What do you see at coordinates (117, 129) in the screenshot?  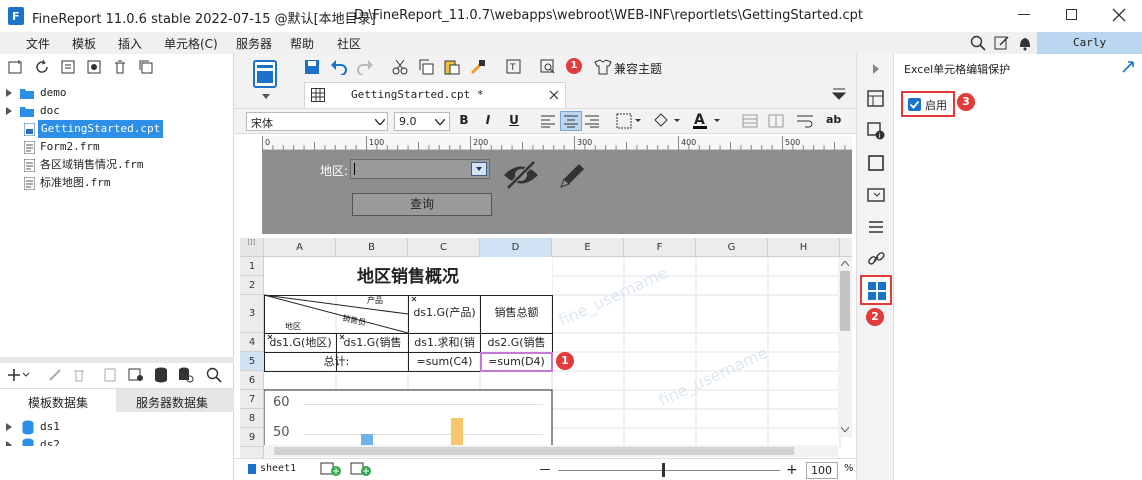 I see `tree-item-gettingstarted: GettingStarted.cpt` at bounding box center [117, 129].